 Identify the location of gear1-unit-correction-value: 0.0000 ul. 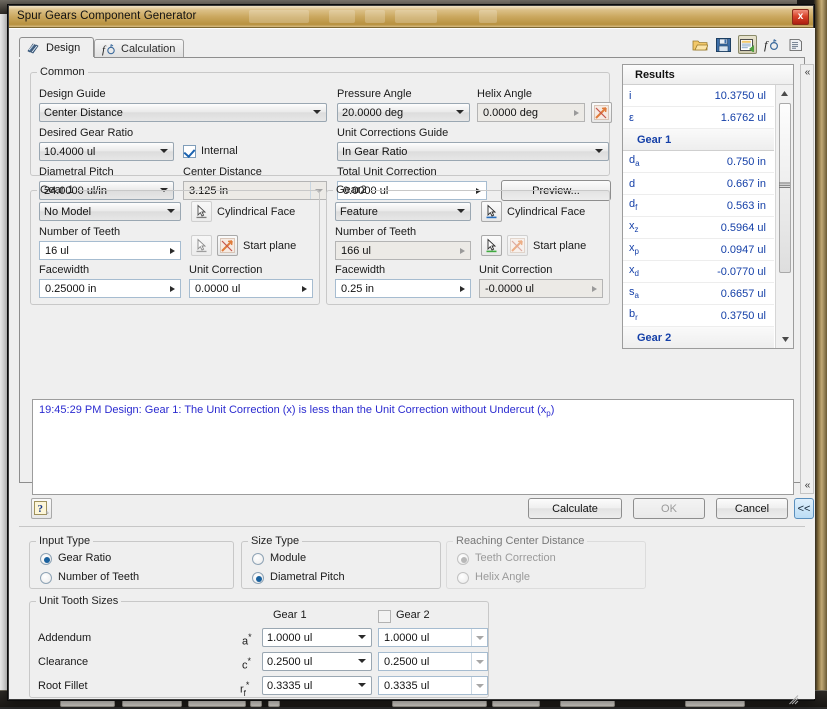
(243, 289).